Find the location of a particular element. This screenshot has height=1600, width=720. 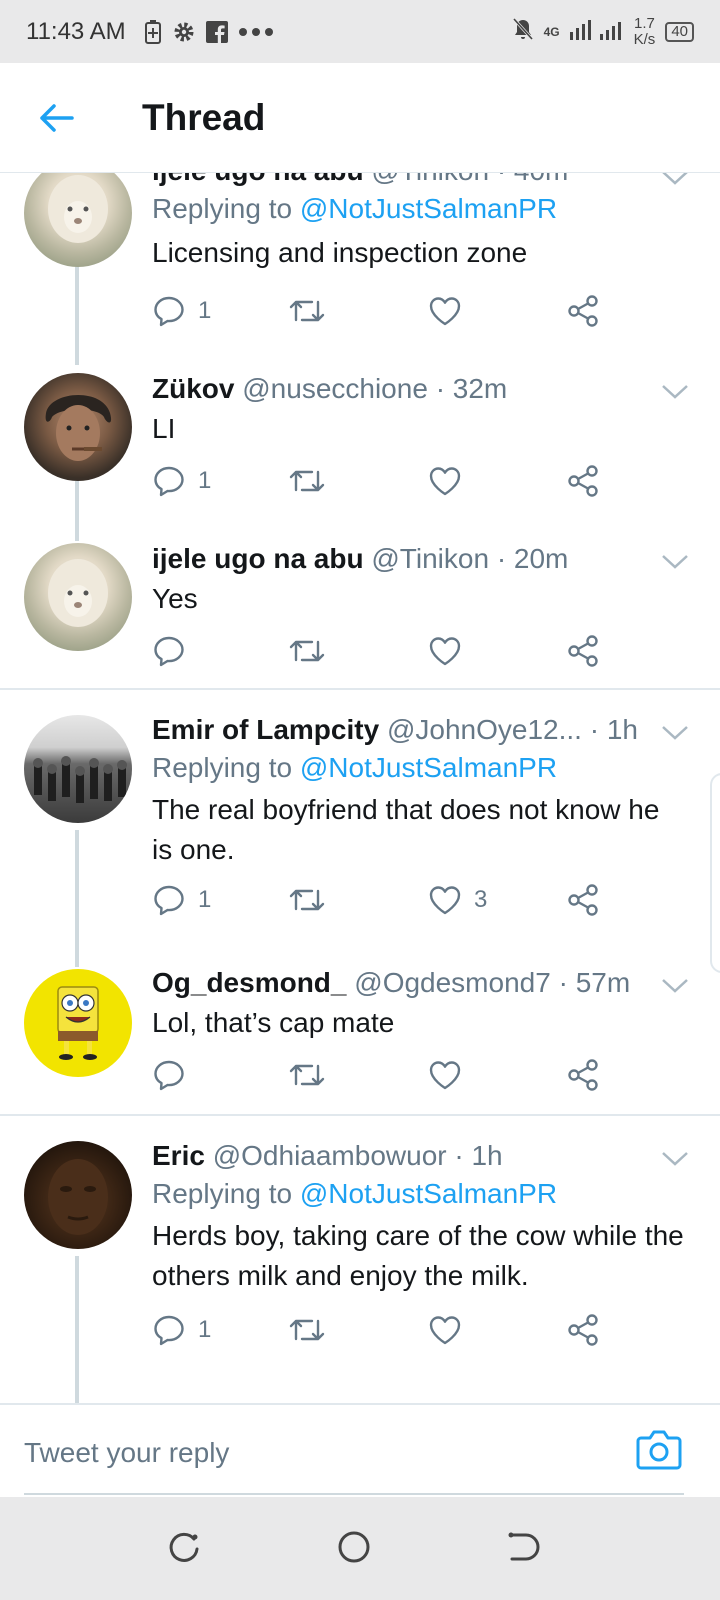

battery-indicator: 40 is located at coordinates (679, 31).